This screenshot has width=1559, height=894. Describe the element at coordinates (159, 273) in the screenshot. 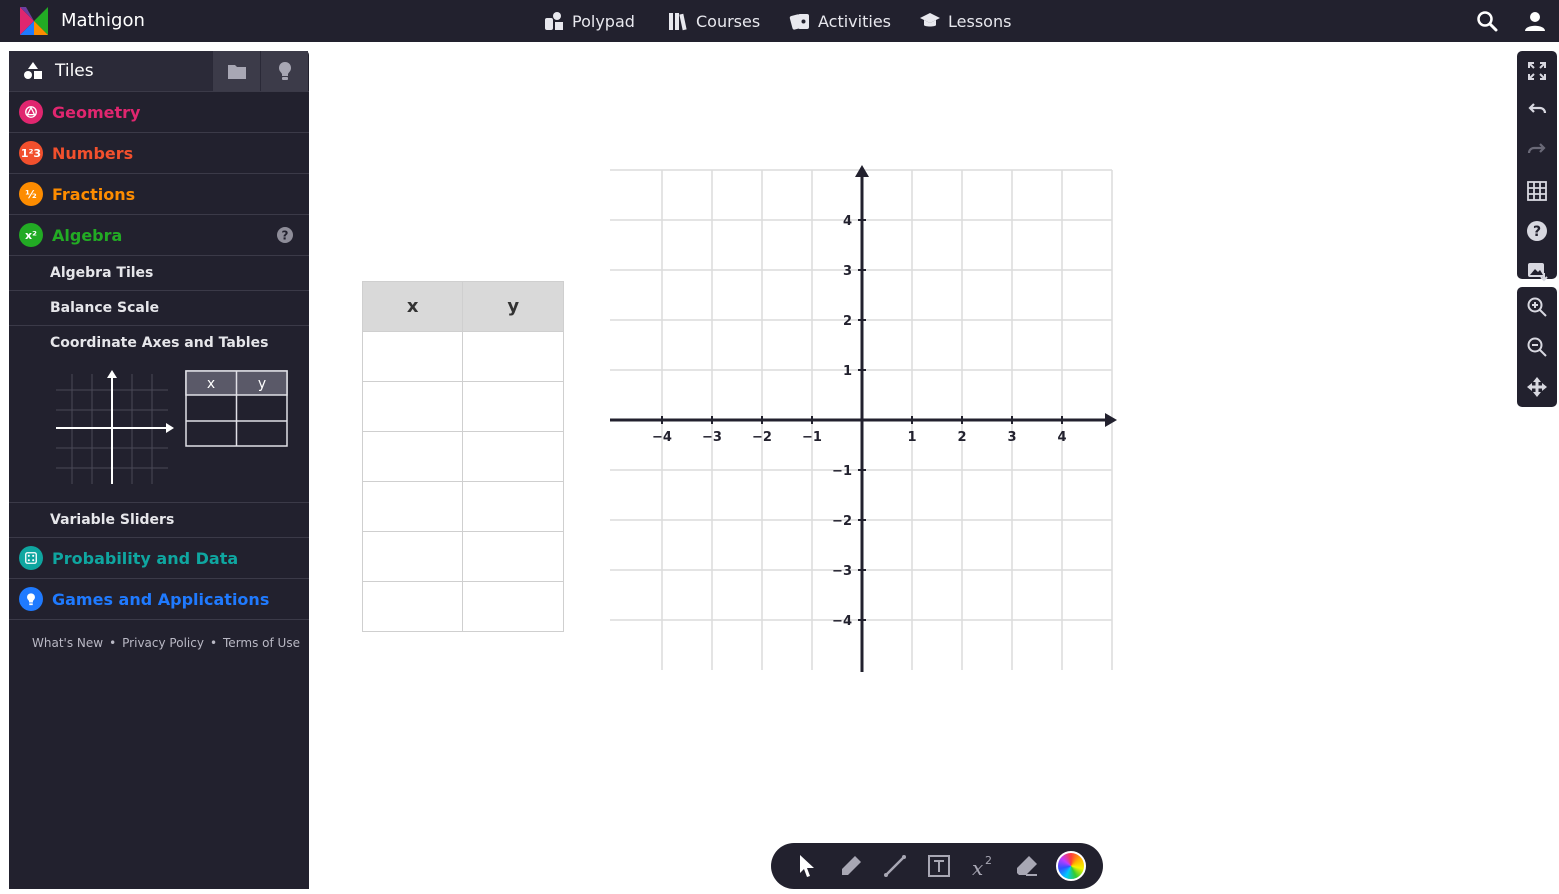

I see `item-algebra-tiles: Algebra Tiles` at that location.